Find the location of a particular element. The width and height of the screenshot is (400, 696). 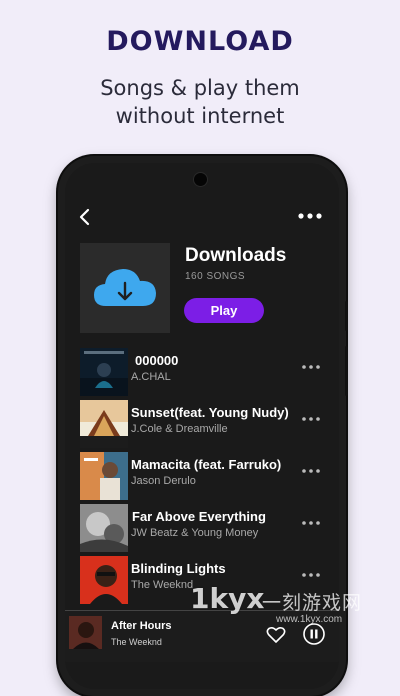

chevron-left-icon is located at coordinates (84, 217).